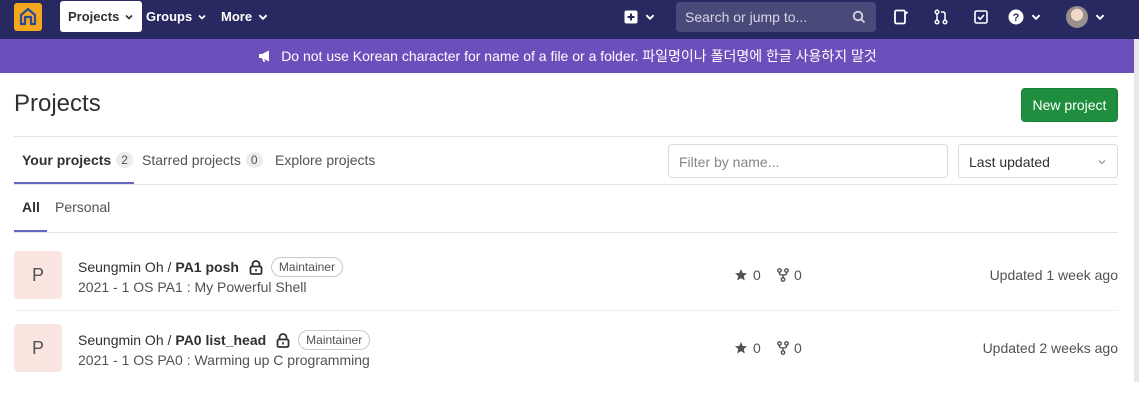 Image resolution: width=1139 pixels, height=394 pixels. What do you see at coordinates (1050, 348) in the screenshot?
I see `updated-timestamp: Updated 2 weeks ago` at bounding box center [1050, 348].